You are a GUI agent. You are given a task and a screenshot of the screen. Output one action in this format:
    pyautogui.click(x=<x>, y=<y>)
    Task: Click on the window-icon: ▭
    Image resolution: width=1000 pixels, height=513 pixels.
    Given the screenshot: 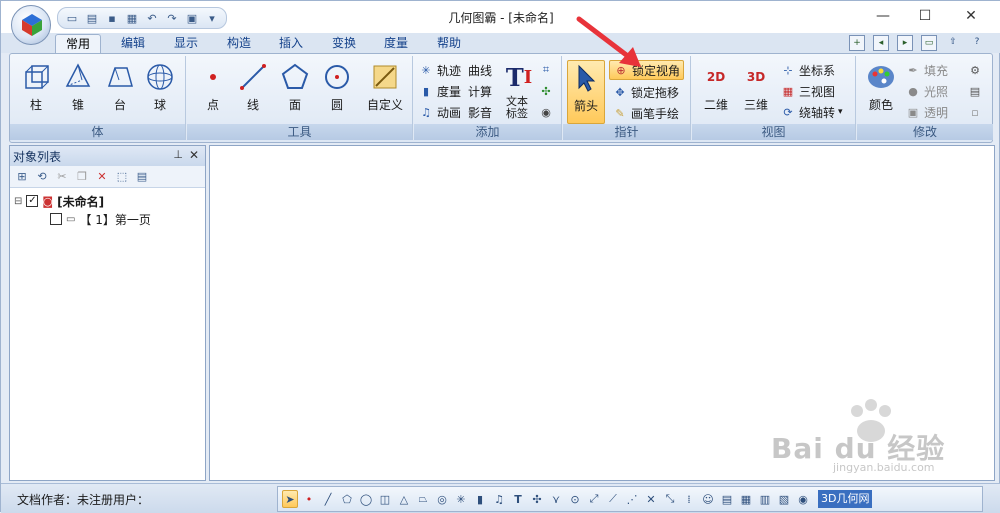 What is the action you would take?
    pyautogui.click(x=929, y=43)
    